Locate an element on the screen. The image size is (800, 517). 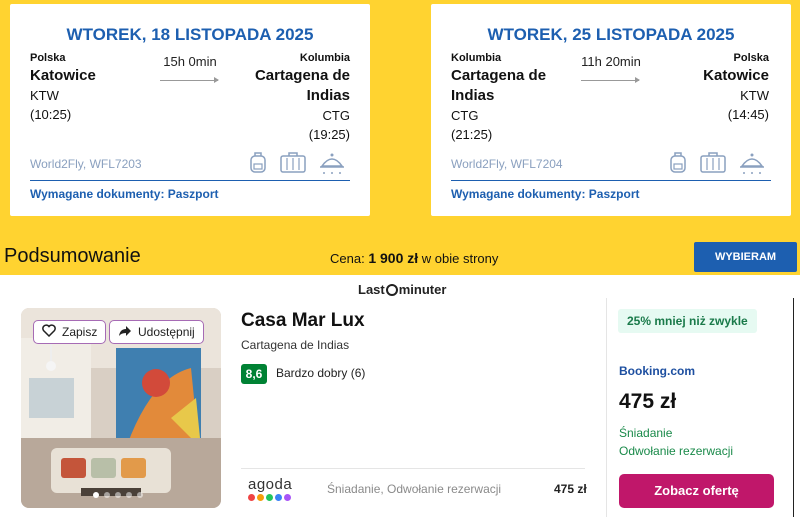
origin-time: (10:25) is located at coordinates (51, 114).